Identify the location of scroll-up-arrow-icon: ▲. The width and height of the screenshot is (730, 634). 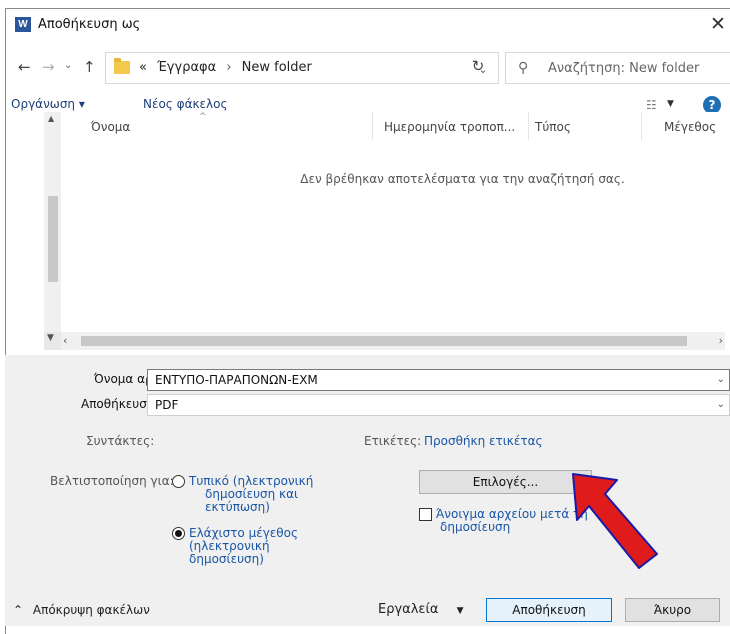
(51, 118).